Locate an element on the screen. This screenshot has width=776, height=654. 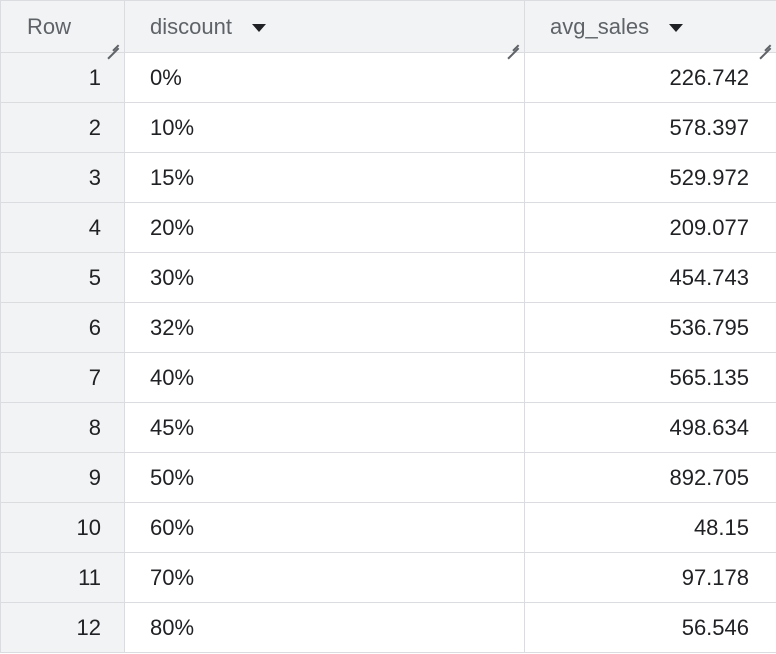
table-row: 4 20% 209.077 is located at coordinates (388, 227).